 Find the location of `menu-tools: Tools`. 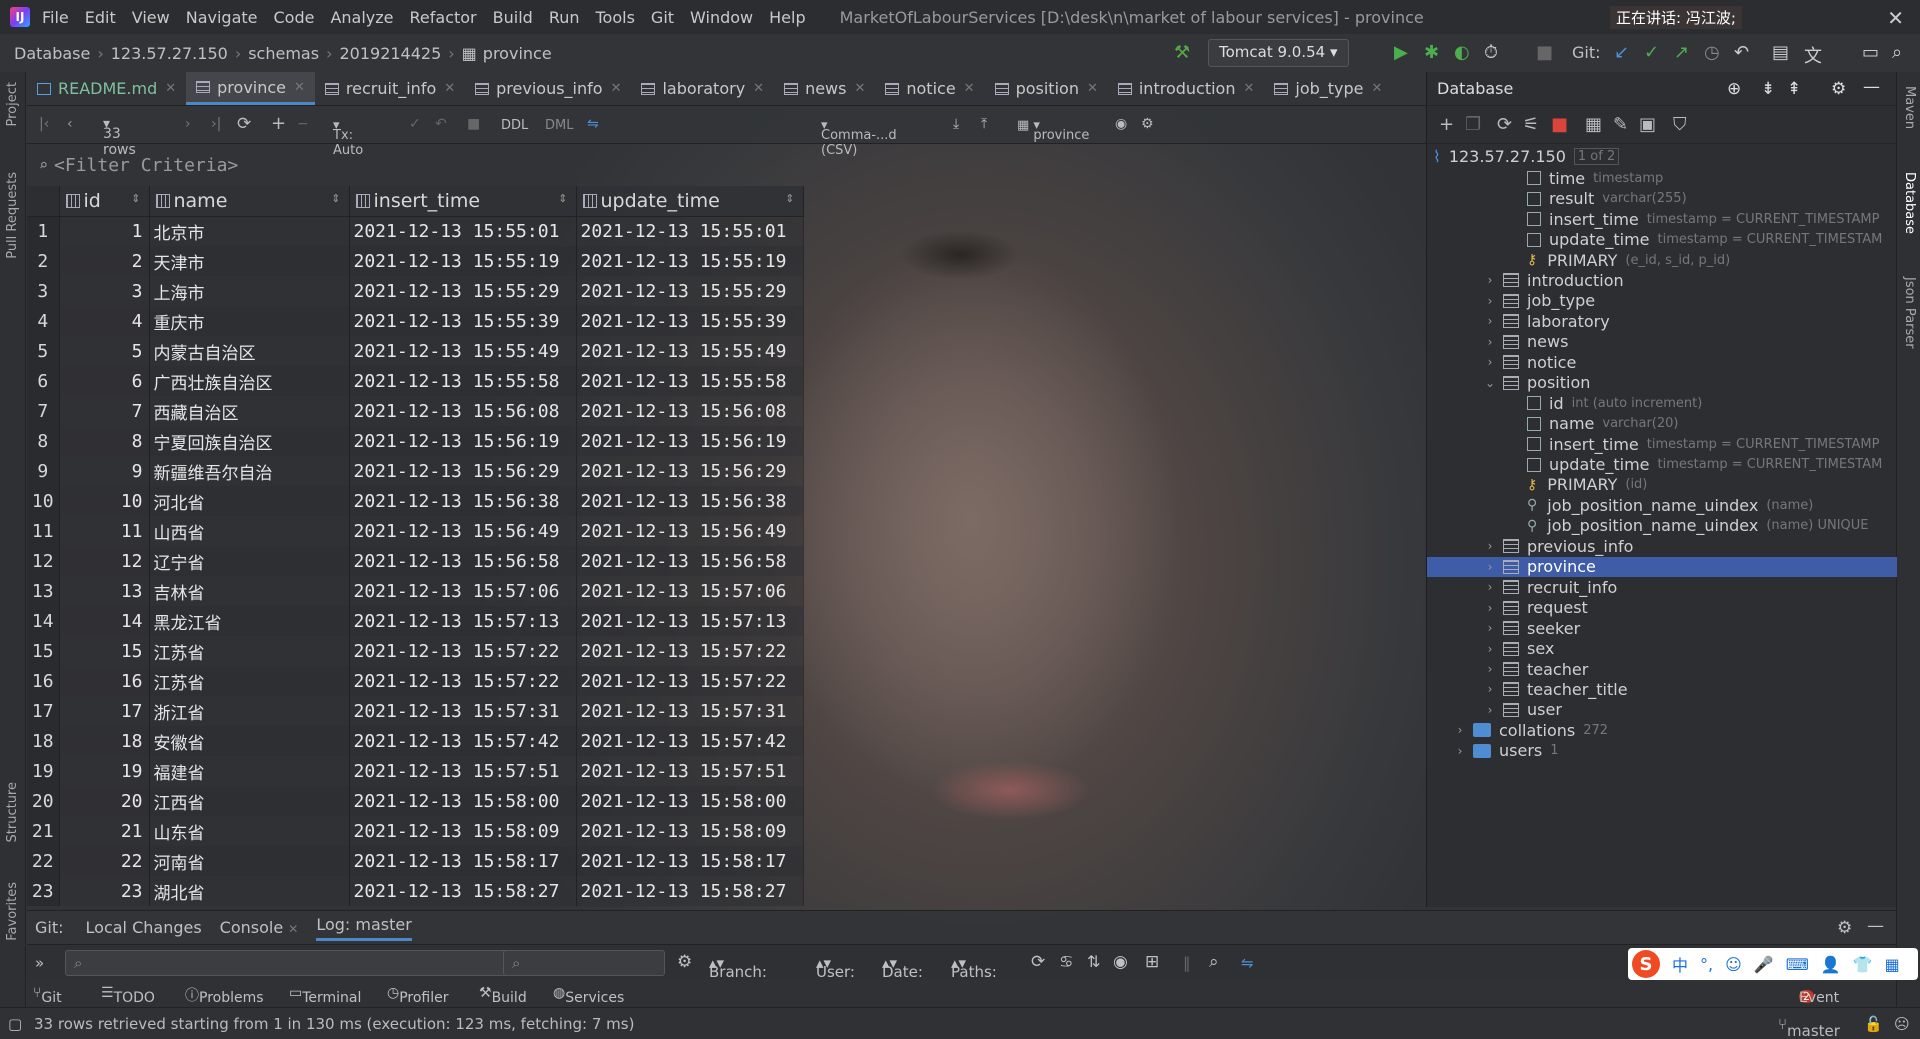

menu-tools: Tools is located at coordinates (615, 17).